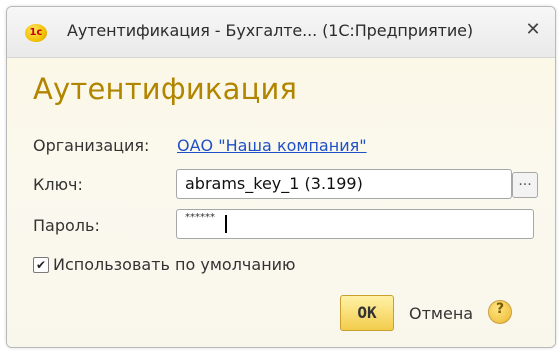 This screenshot has width=560, height=352. Describe the element at coordinates (367, 313) in the screenshot. I see `ok-button: OK` at that location.